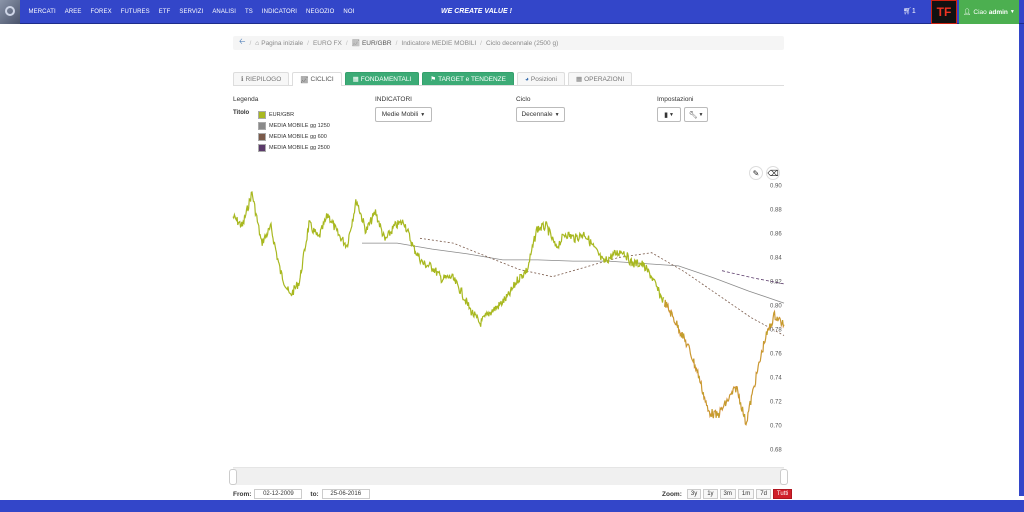 Image resolution: width=1024 pixels, height=512 pixels. What do you see at coordinates (776, 451) in the screenshot?
I see `y-tick-label: 0.68` at bounding box center [776, 451].